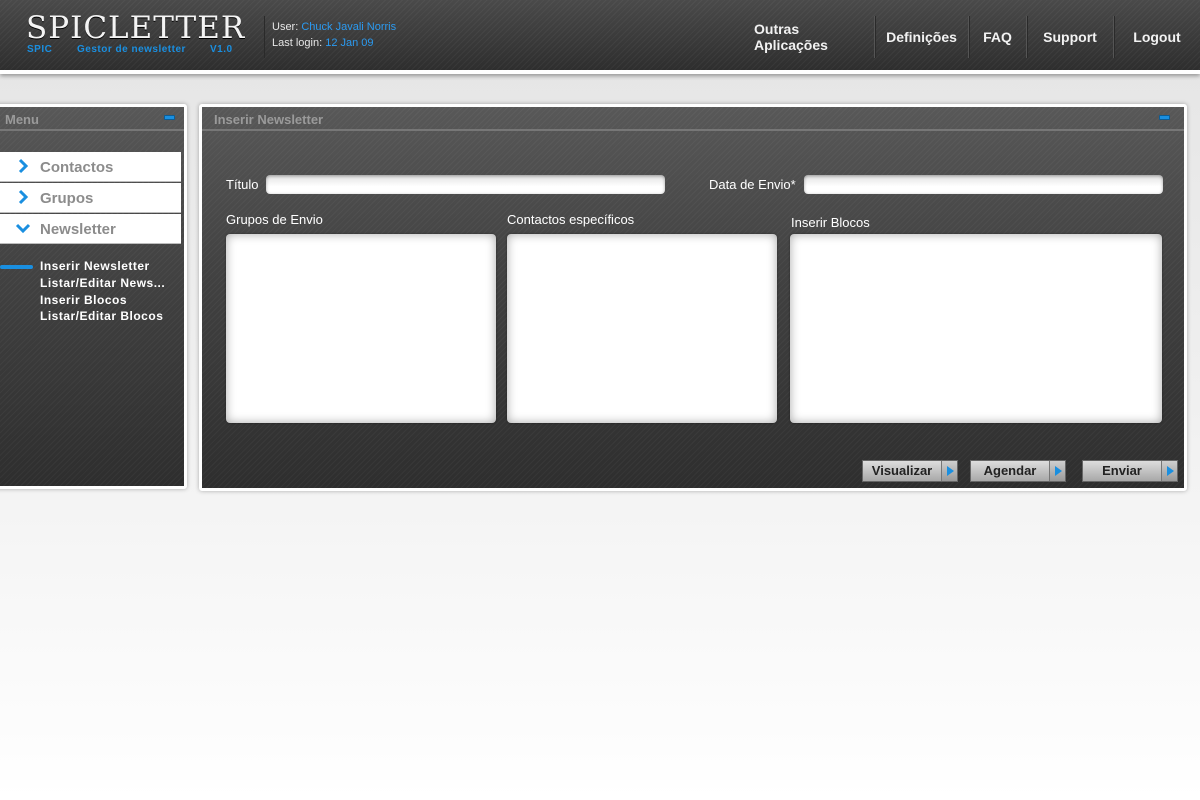 The width and height of the screenshot is (1200, 800). I want to click on grupos-envio-list, so click(361, 328).